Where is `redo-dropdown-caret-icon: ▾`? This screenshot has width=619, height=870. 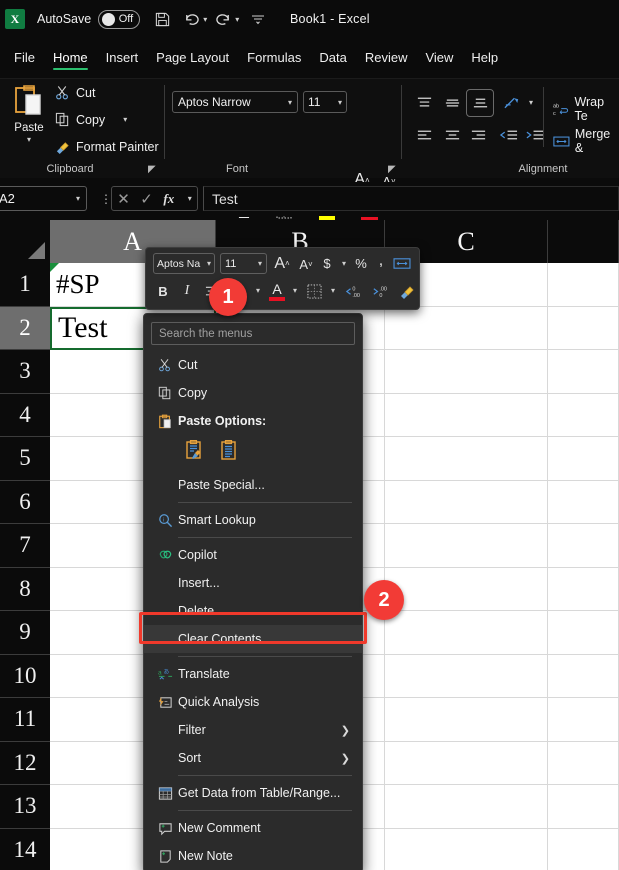 redo-dropdown-caret-icon: ▾ is located at coordinates (237, 19).